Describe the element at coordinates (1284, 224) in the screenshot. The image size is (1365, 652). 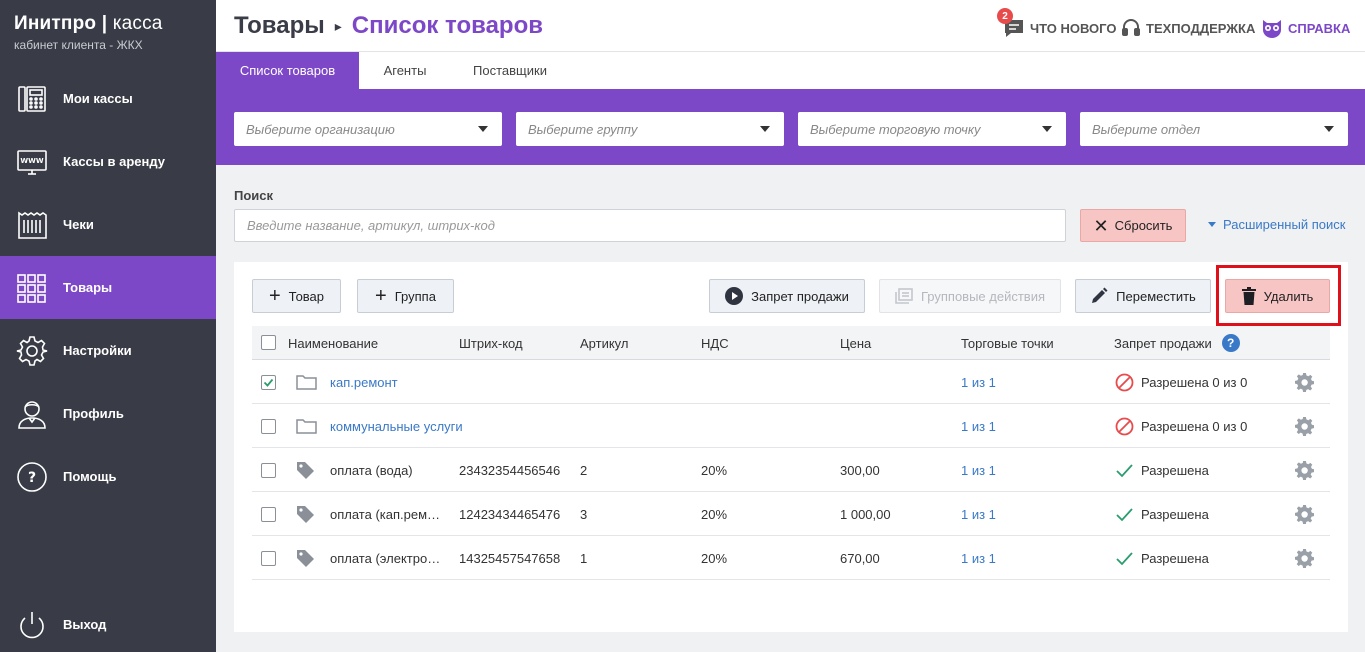
I see `advanced-search-label: Расширенный поиск` at that location.